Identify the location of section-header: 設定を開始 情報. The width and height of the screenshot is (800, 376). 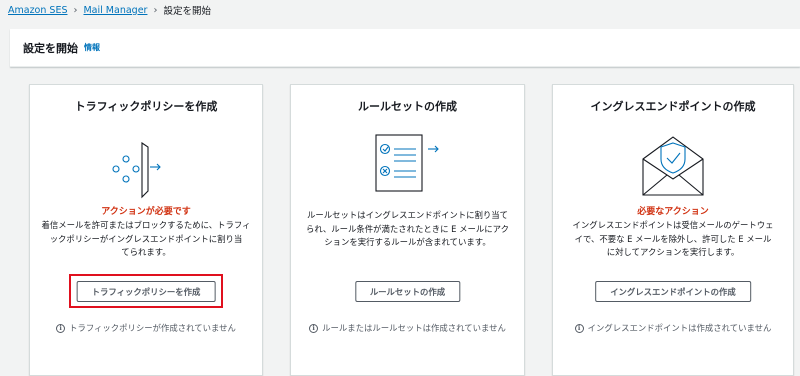
(405, 48).